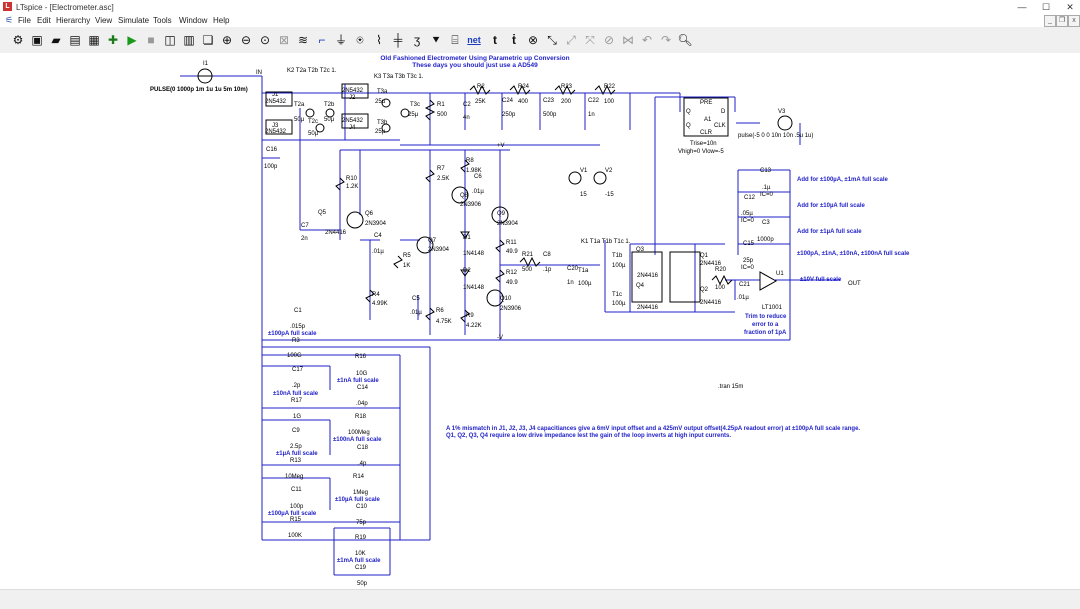  What do you see at coordinates (162, 20) in the screenshot?
I see `menu-tools: Tools` at bounding box center [162, 20].